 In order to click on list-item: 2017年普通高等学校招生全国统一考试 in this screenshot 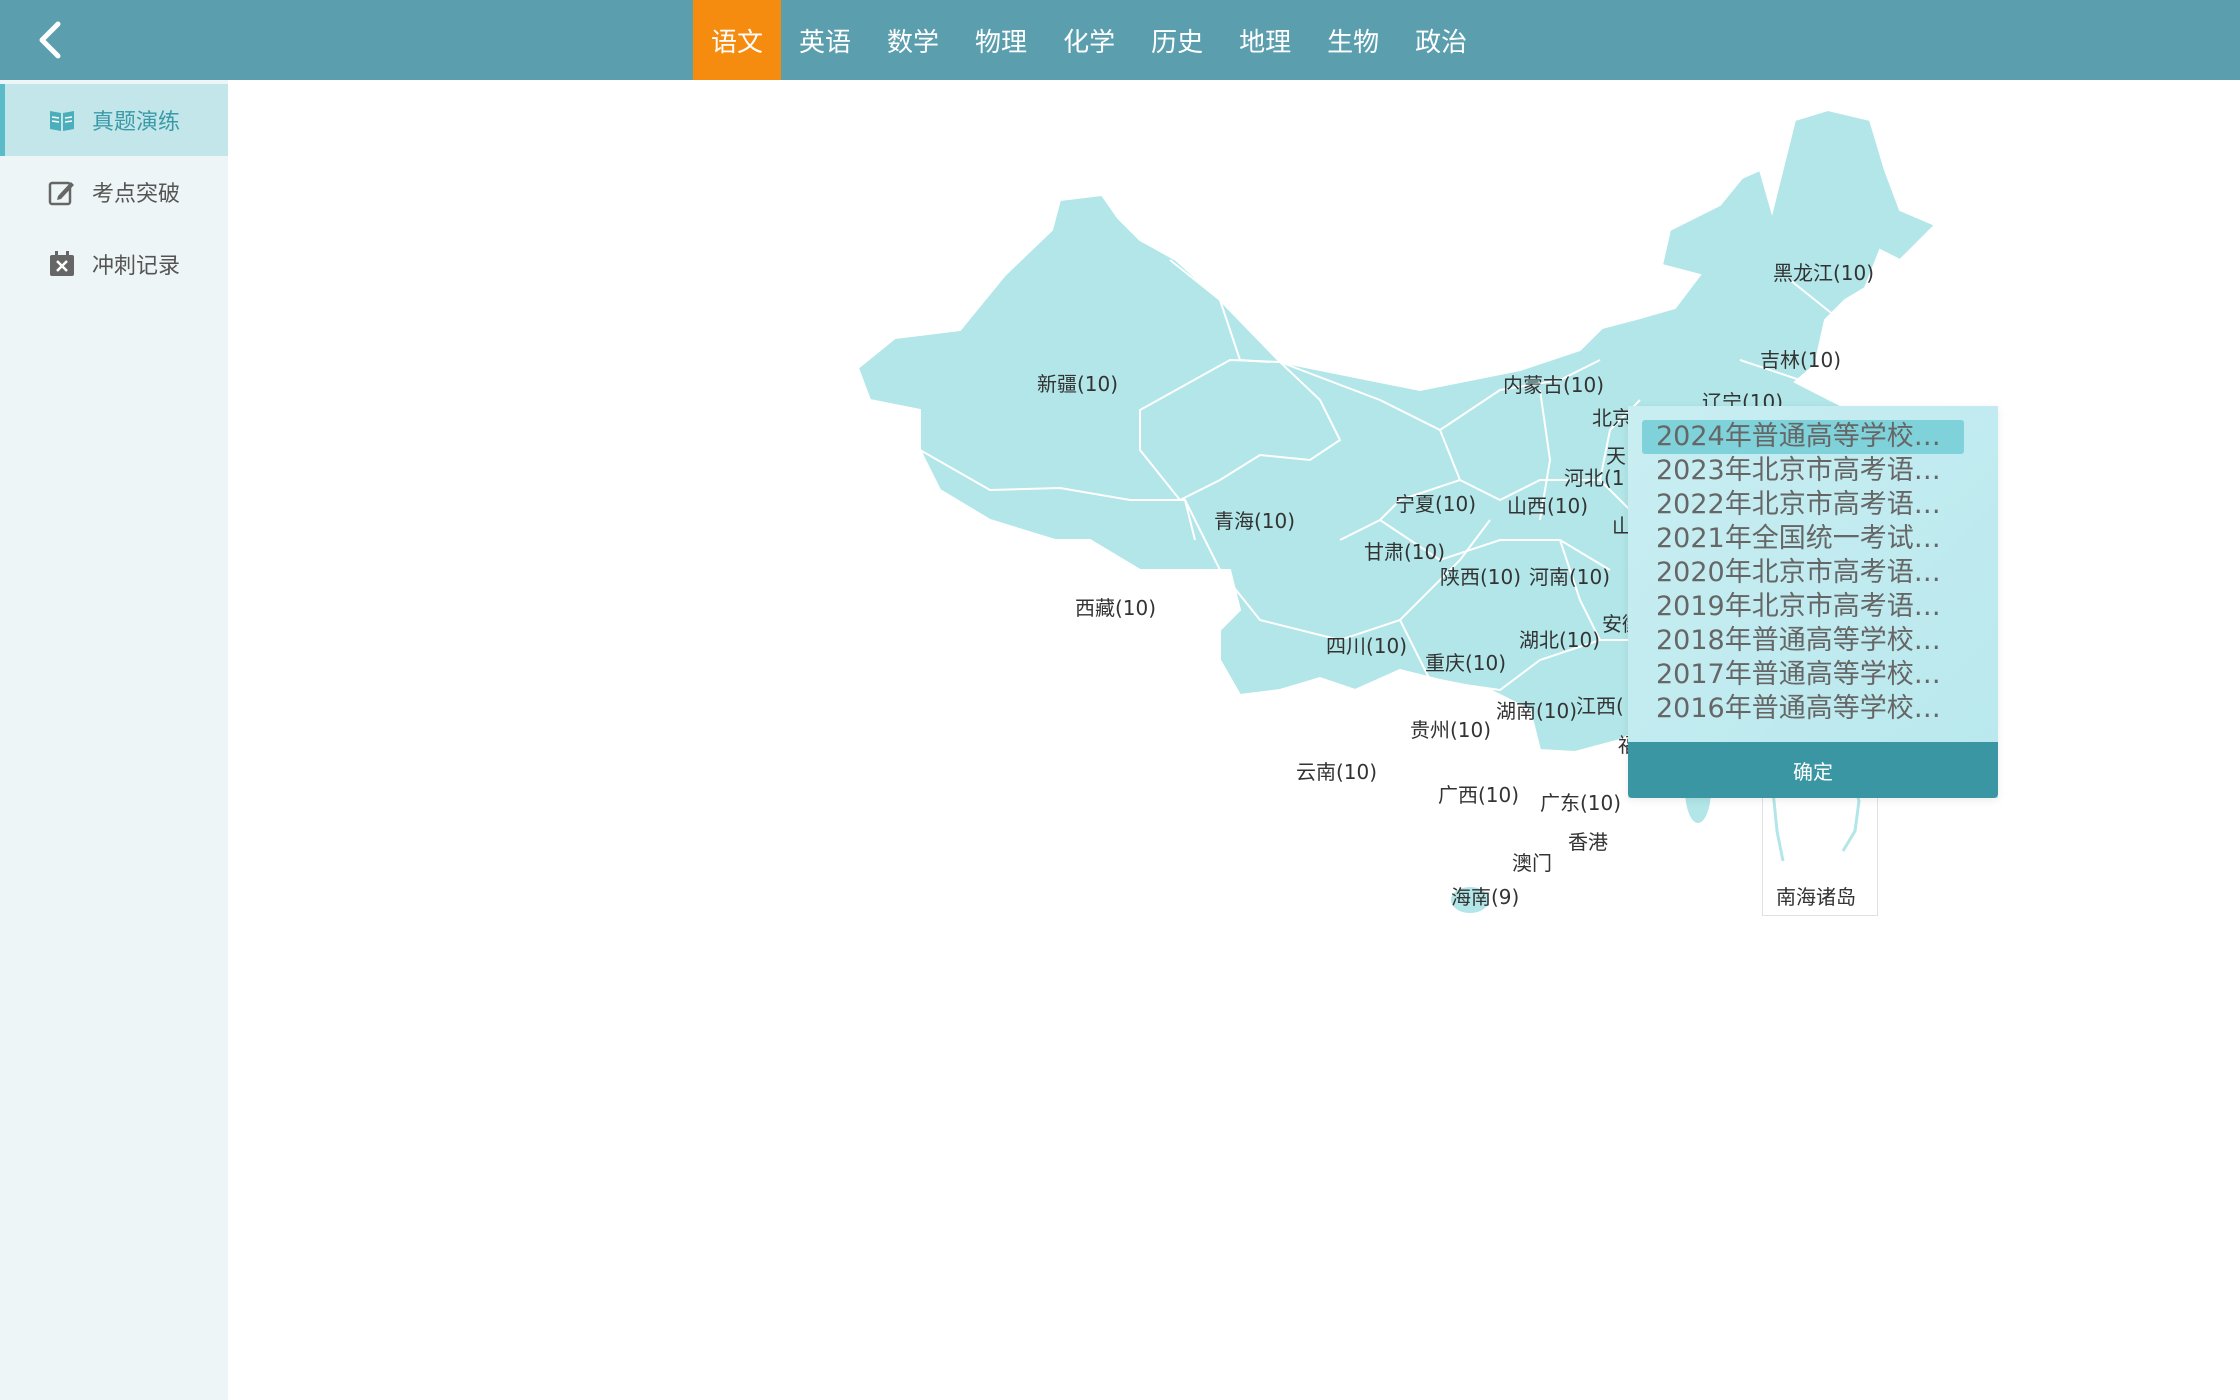, I will do `click(1803, 675)`.